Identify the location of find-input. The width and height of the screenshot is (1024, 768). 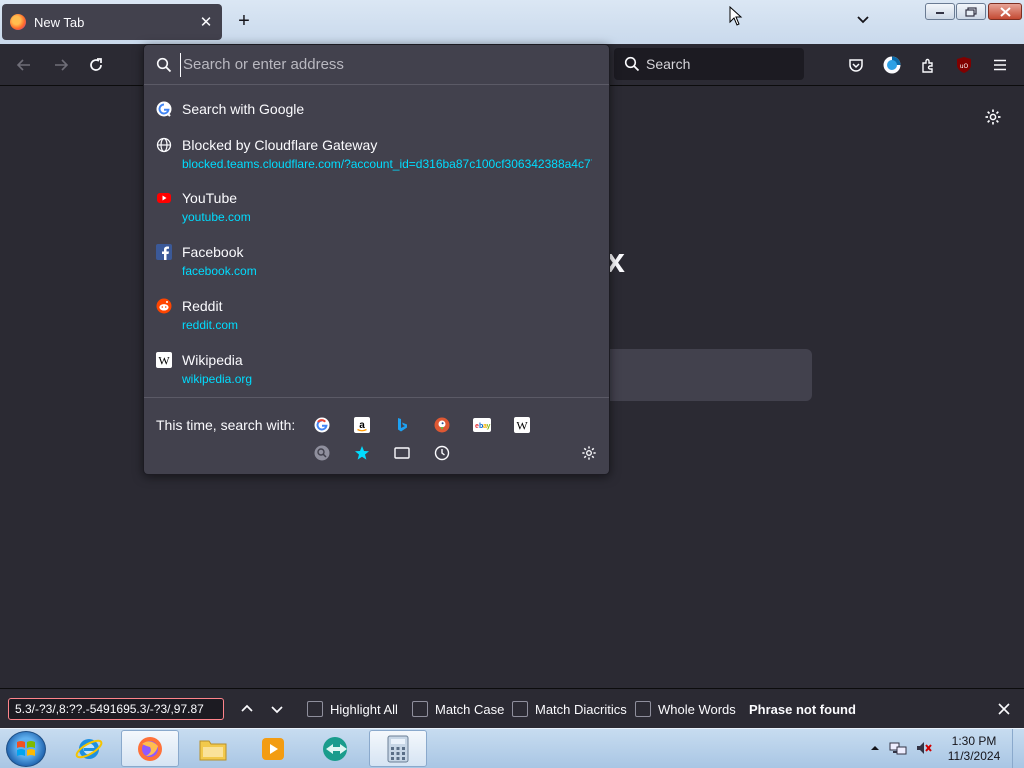
(116, 709).